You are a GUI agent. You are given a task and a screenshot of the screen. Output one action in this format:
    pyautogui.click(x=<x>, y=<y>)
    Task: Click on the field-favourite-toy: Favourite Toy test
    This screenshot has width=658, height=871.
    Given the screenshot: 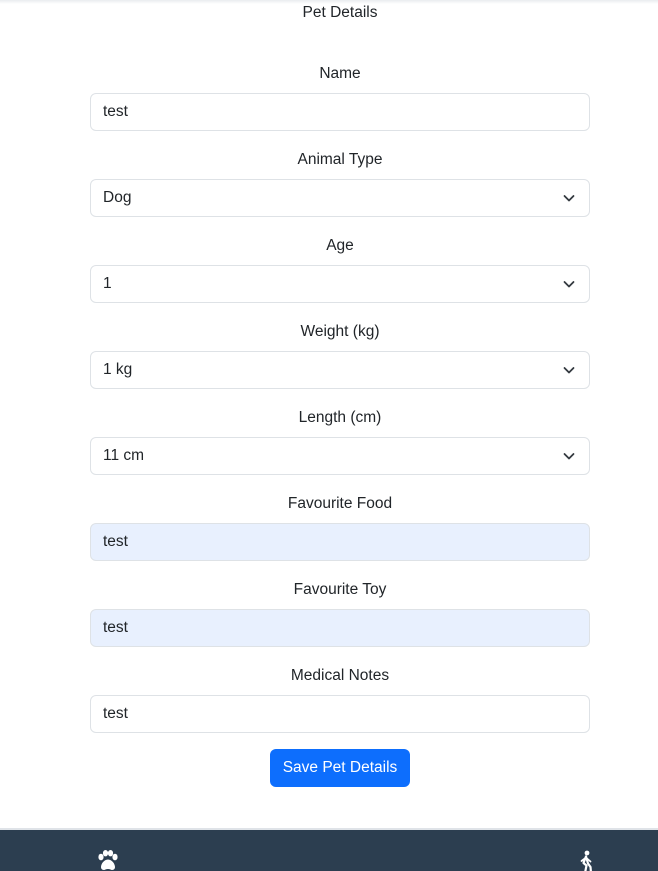 What is the action you would take?
    pyautogui.click(x=340, y=622)
    